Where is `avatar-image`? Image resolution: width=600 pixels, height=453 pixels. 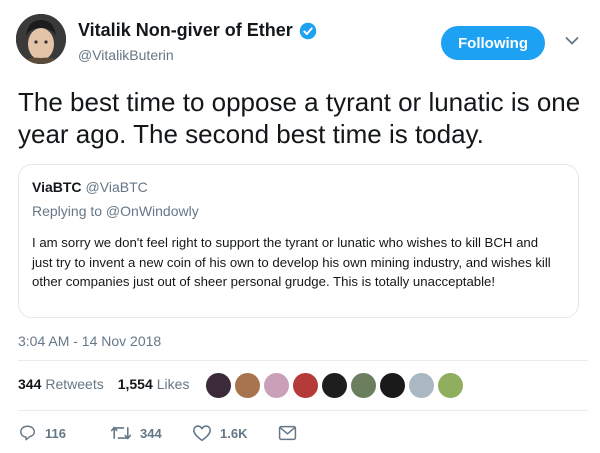
avatar-image is located at coordinates (41, 39).